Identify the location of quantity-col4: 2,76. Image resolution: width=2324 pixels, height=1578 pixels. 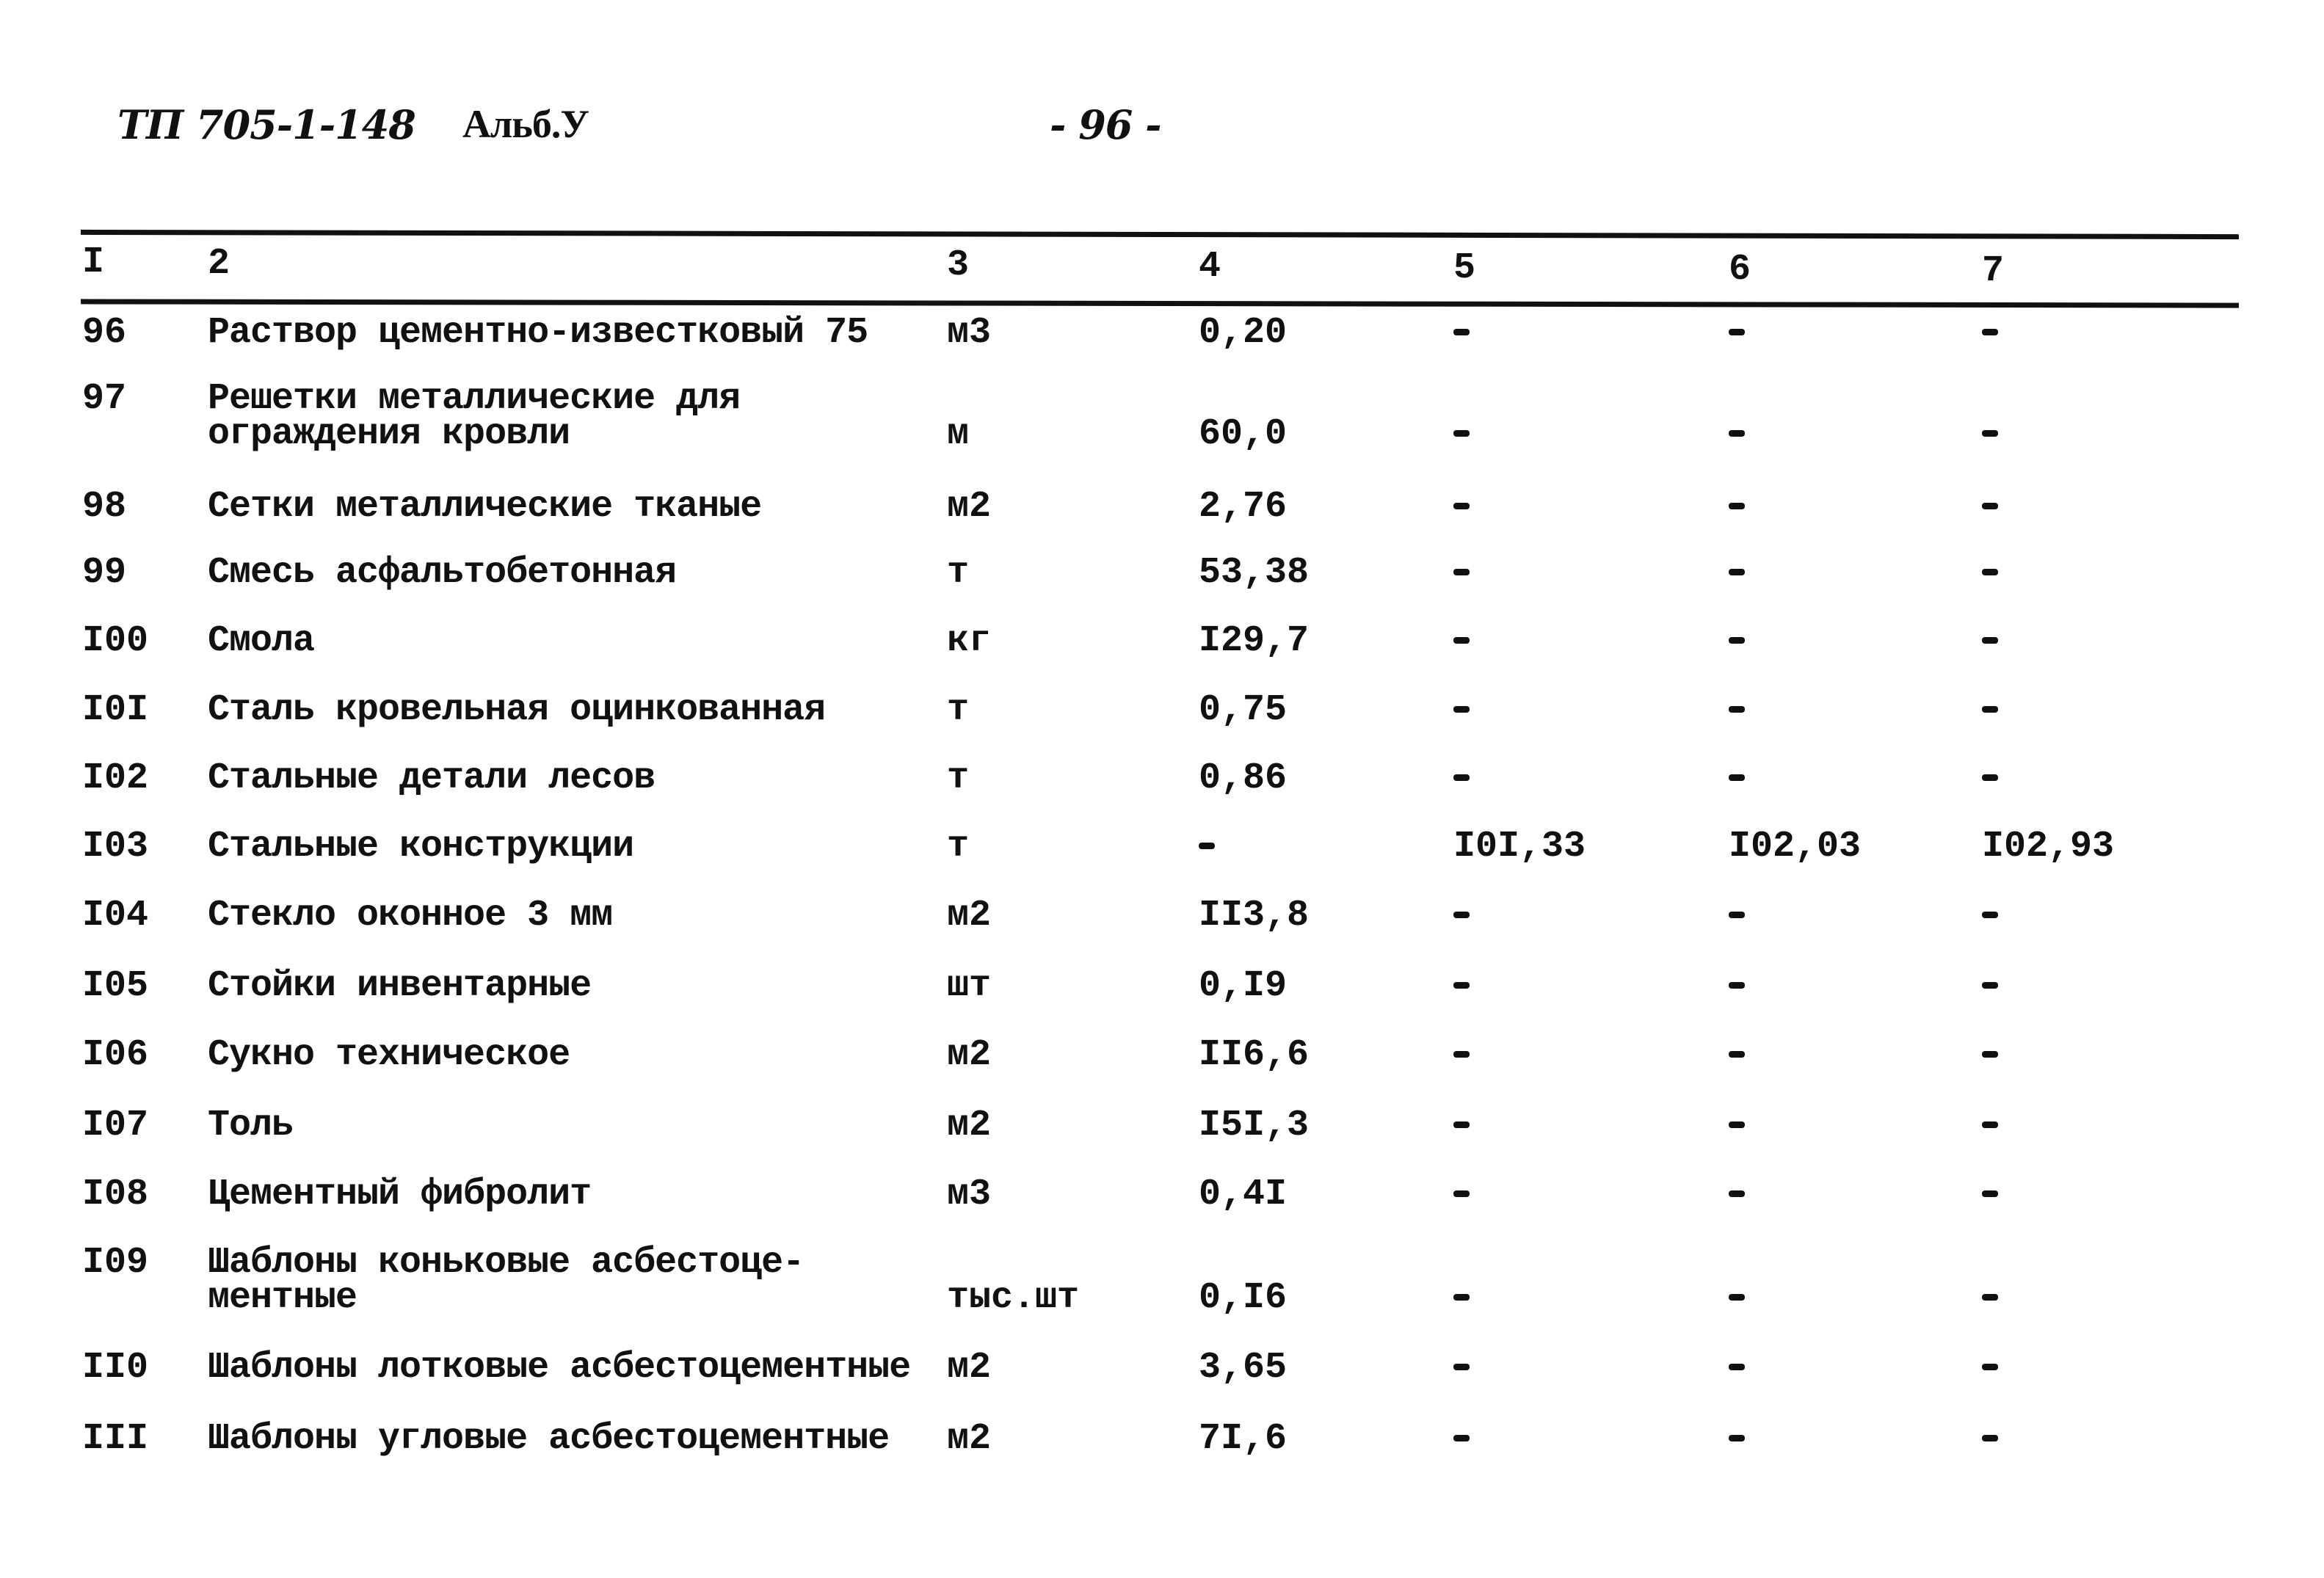
(1243, 507).